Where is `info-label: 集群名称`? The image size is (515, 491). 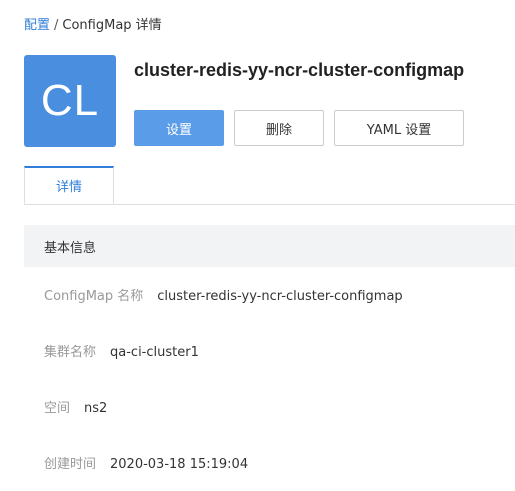 info-label: 集群名称 is located at coordinates (70, 352).